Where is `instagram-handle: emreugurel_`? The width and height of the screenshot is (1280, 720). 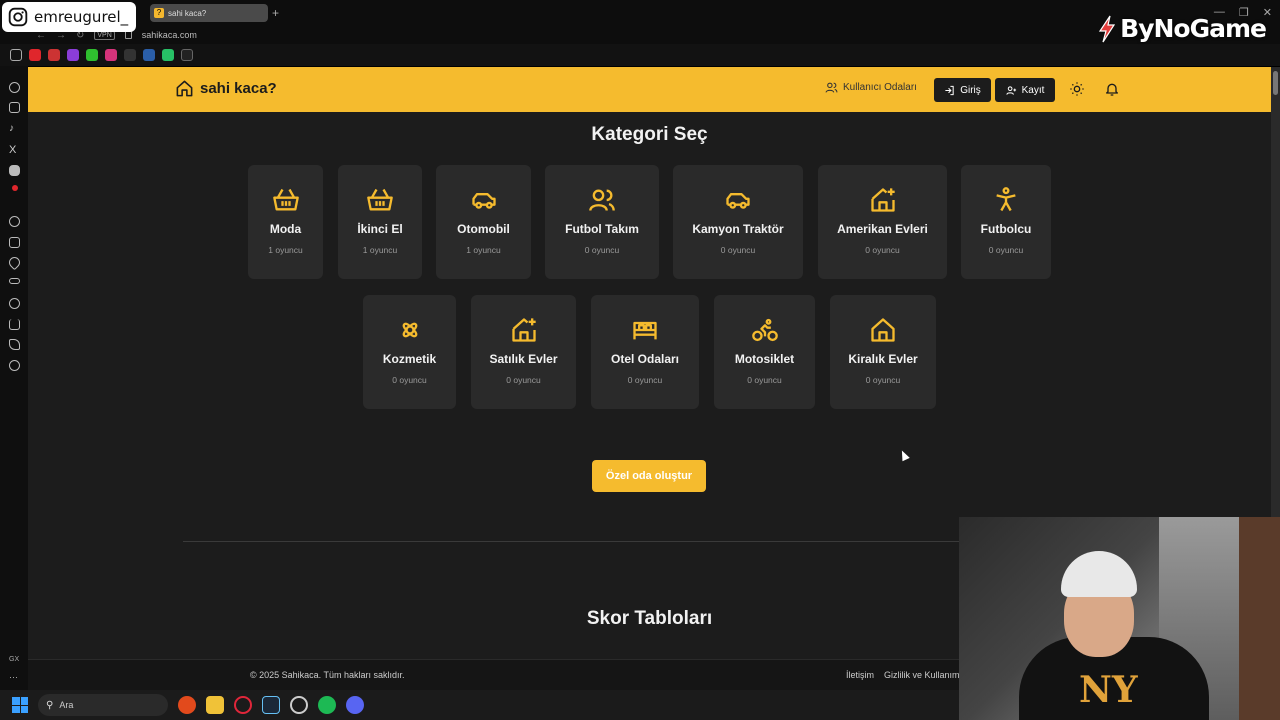 instagram-handle: emreugurel_ is located at coordinates (81, 17).